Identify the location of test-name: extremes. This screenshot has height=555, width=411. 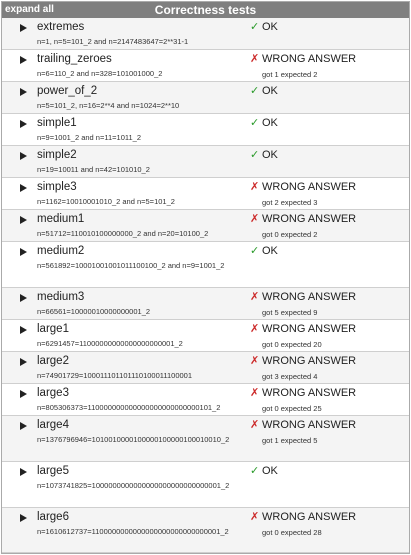
(60, 27).